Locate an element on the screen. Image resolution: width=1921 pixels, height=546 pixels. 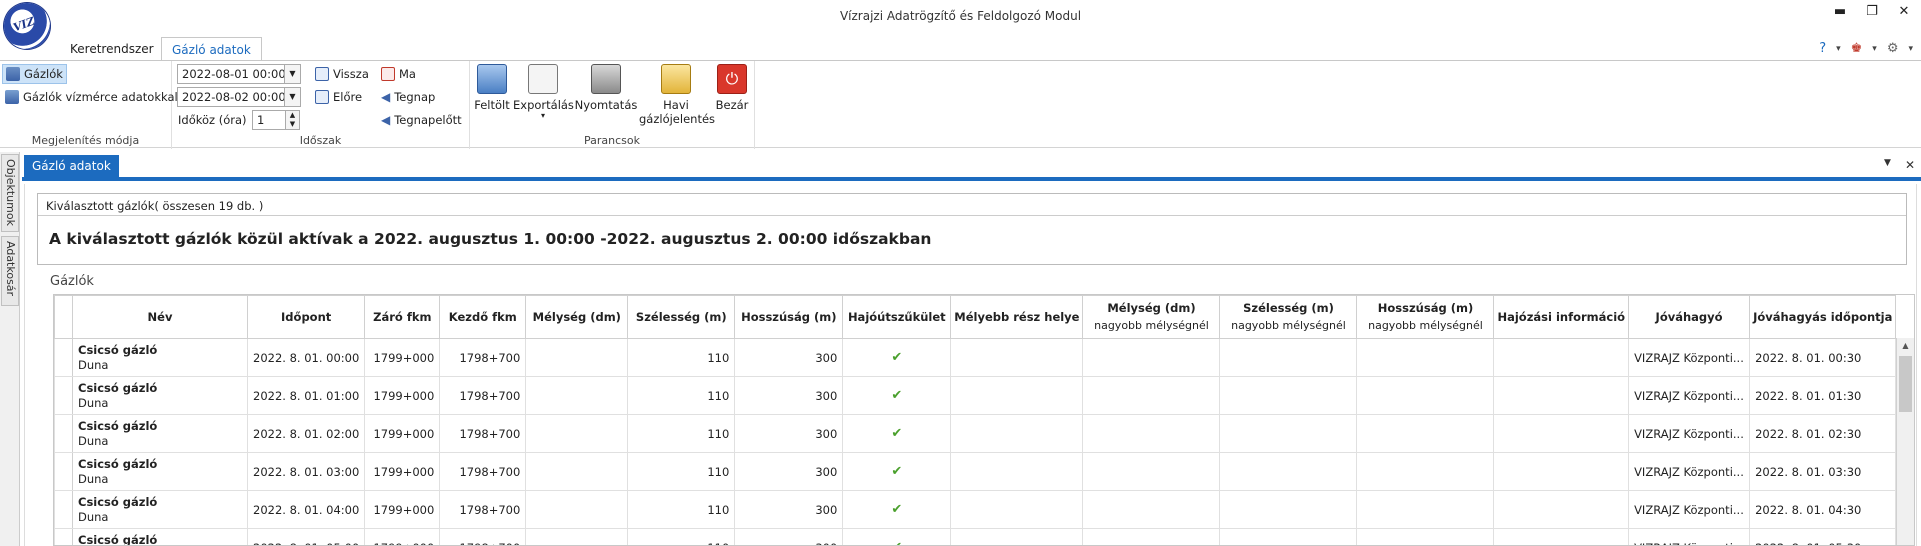
arrow-right-icon is located at coordinates (322, 97).